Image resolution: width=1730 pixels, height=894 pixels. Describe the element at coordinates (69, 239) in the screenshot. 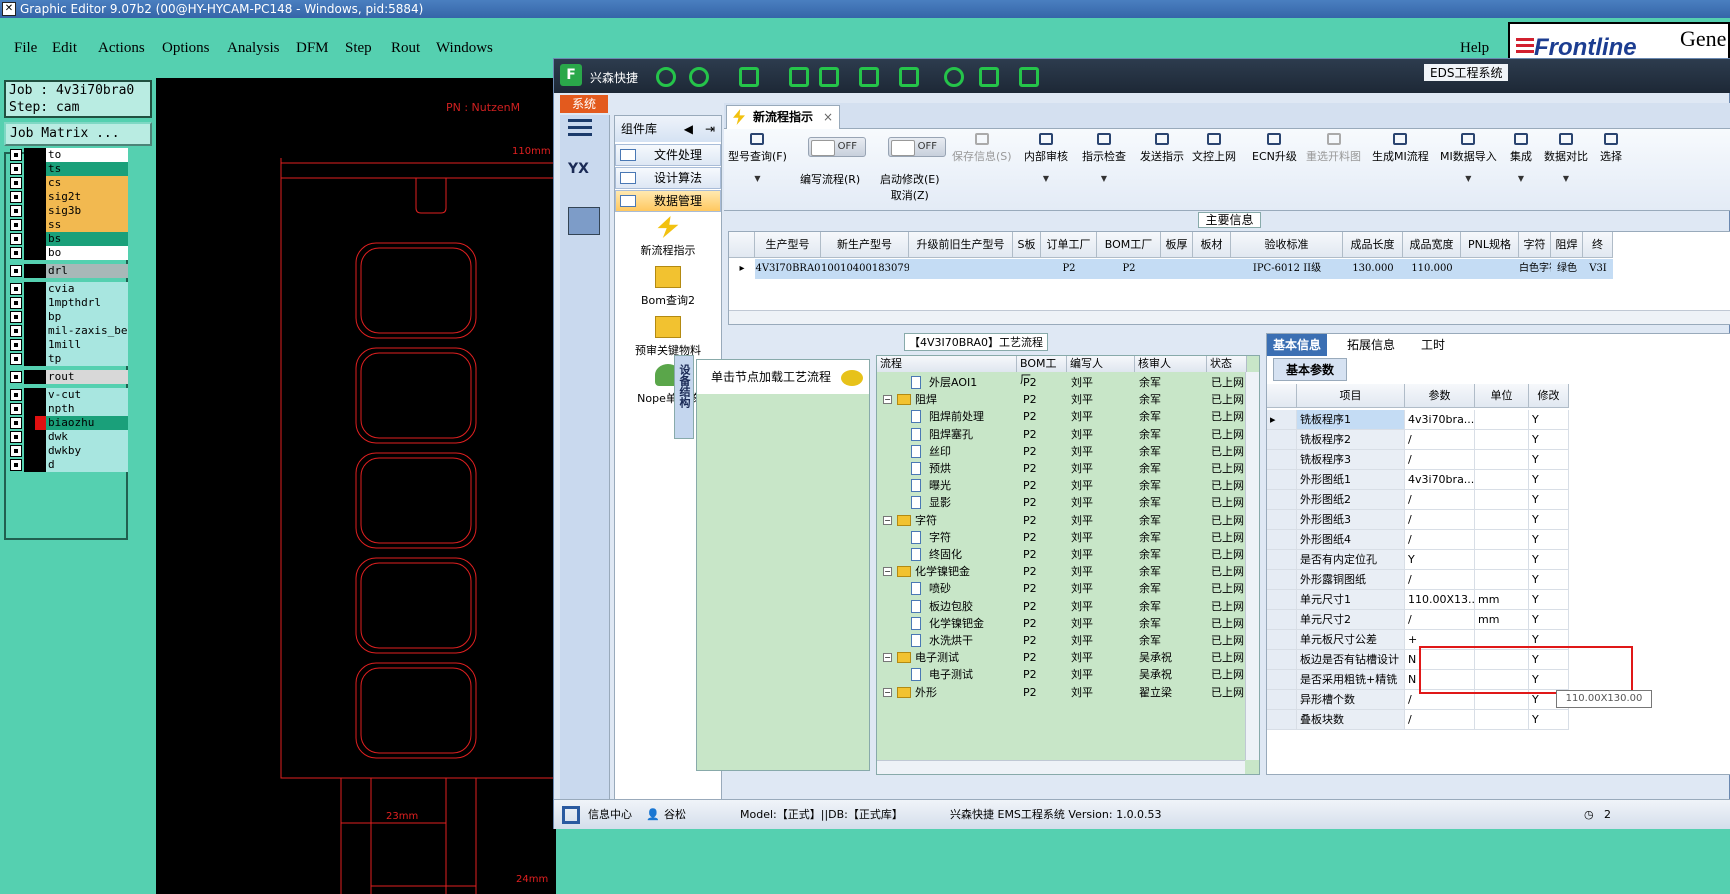

I see `layer-row: bs` at that location.